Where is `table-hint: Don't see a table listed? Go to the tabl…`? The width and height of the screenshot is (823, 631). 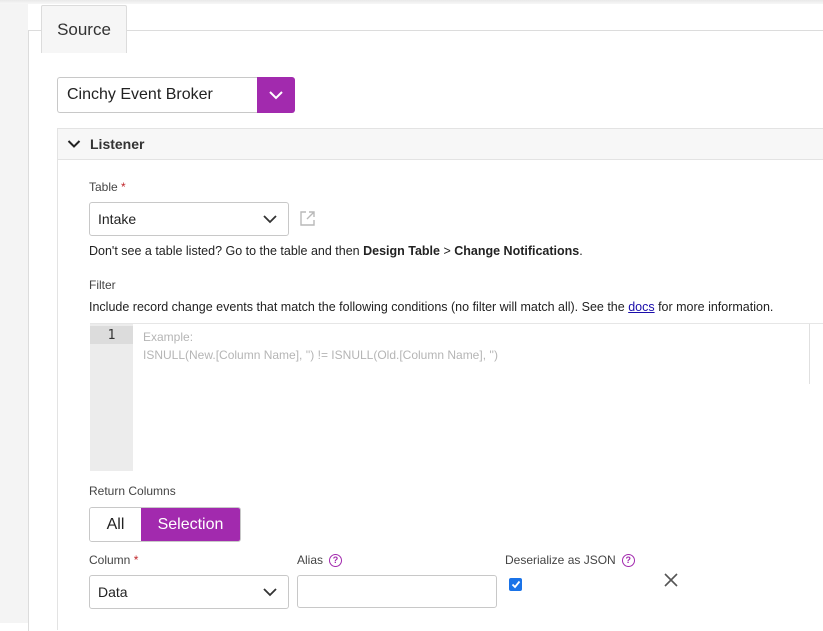 table-hint: Don't see a table listed? Go to the tabl… is located at coordinates (336, 251).